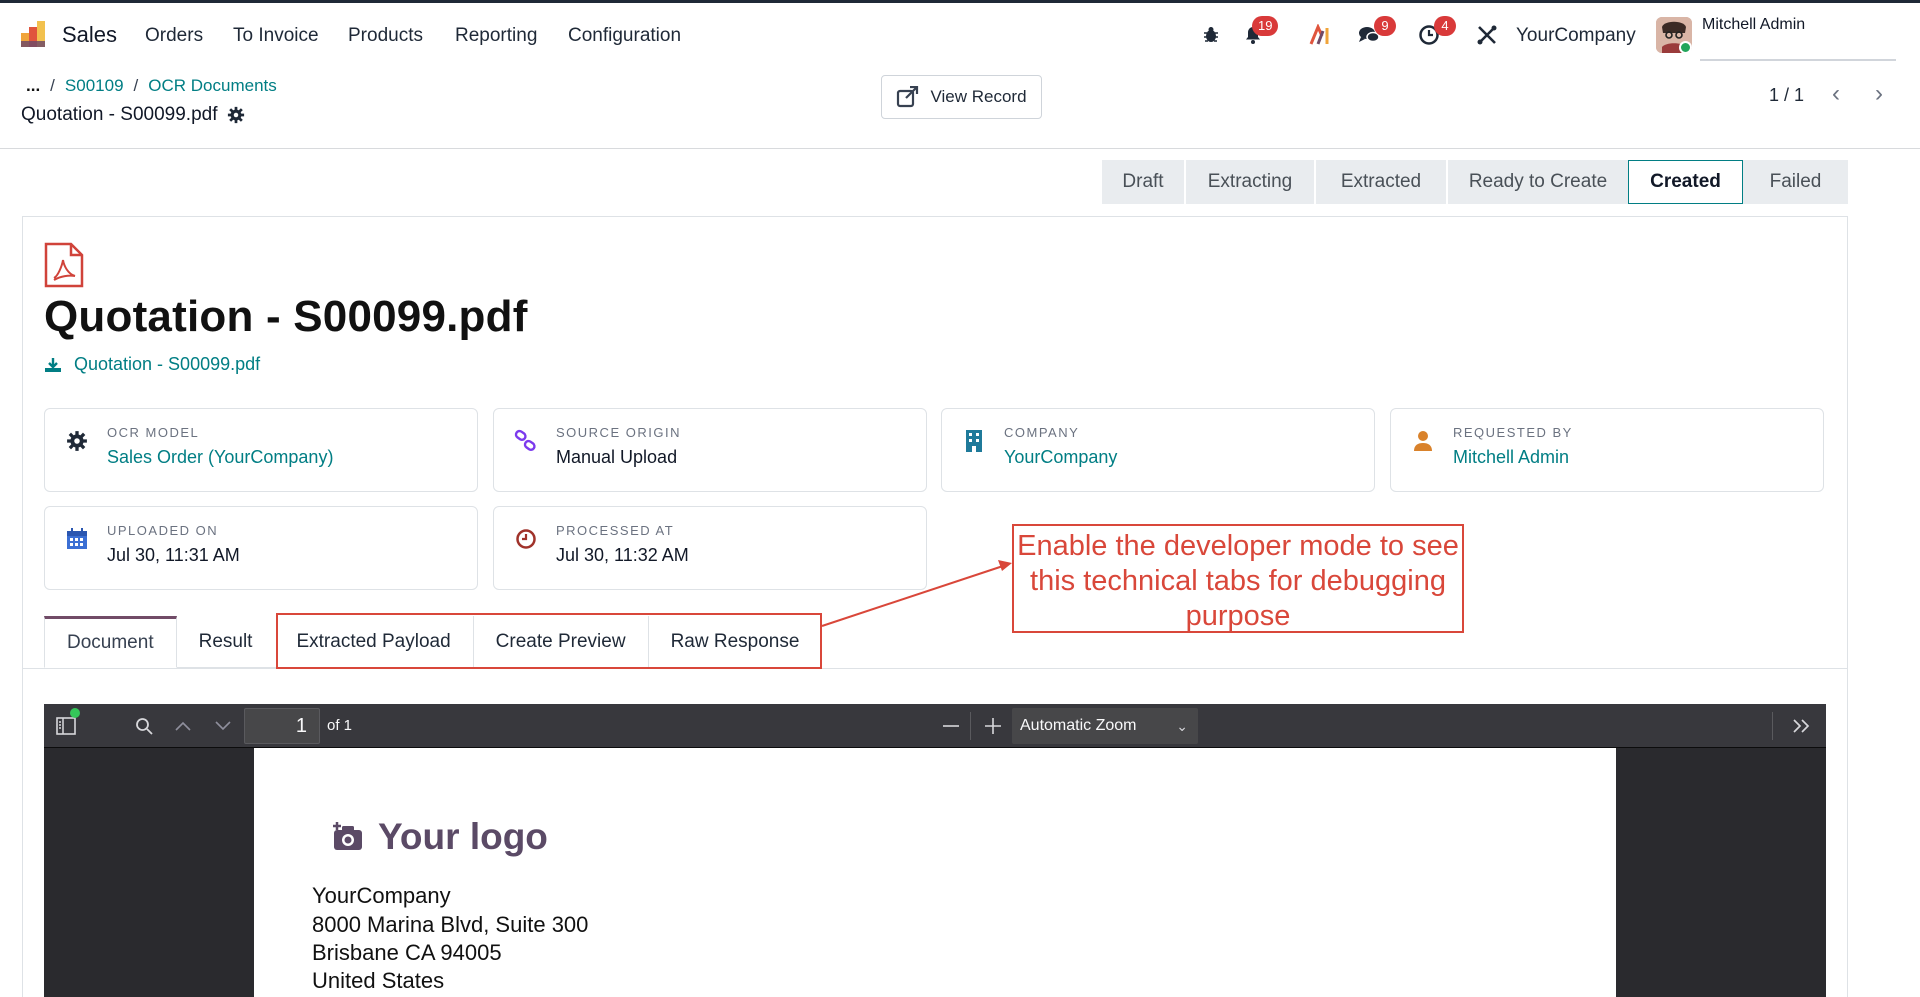 The image size is (1920, 997). I want to click on attachment-indicator-dot, so click(75, 713).